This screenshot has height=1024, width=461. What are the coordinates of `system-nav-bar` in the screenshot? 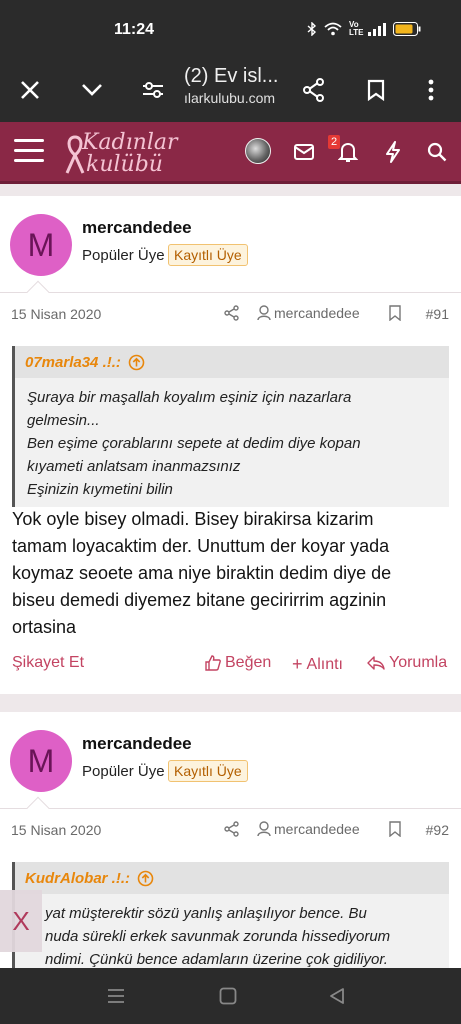 It's located at (230, 996).